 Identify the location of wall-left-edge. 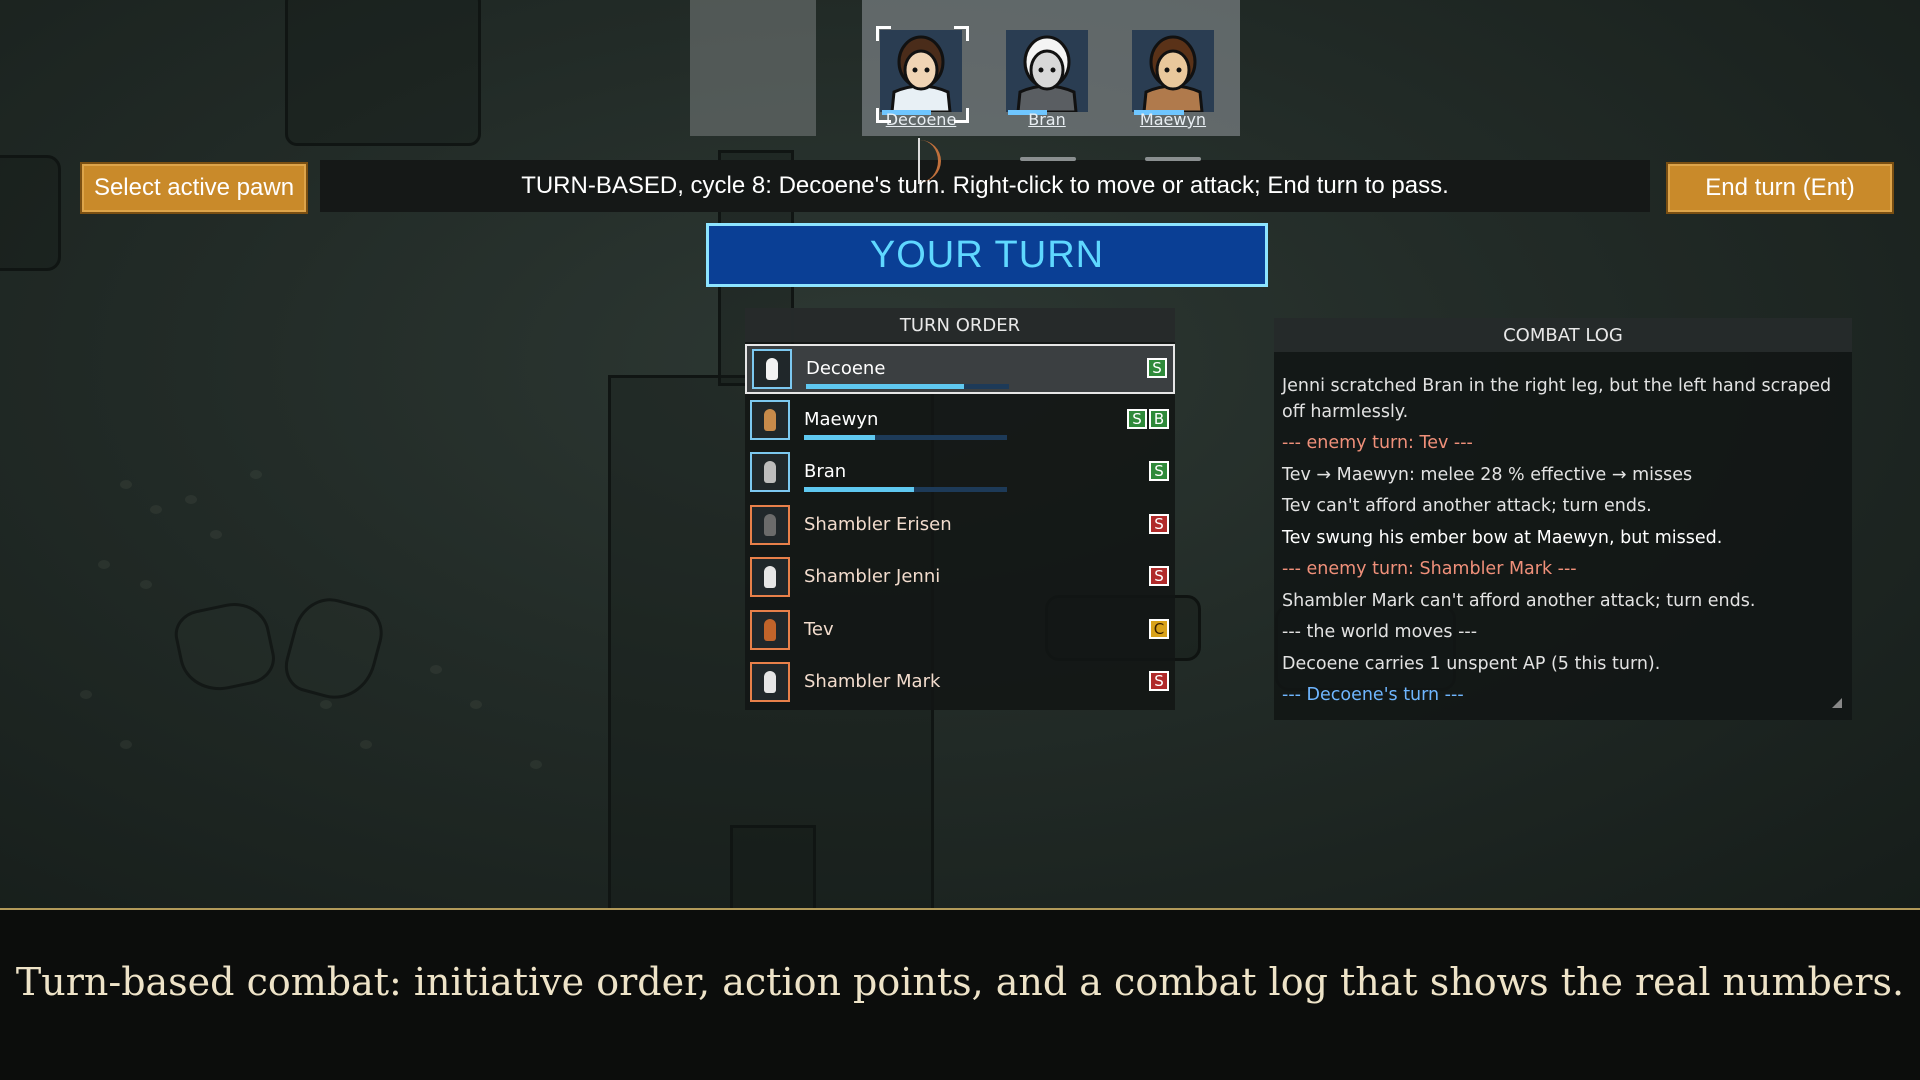
(30, 213).